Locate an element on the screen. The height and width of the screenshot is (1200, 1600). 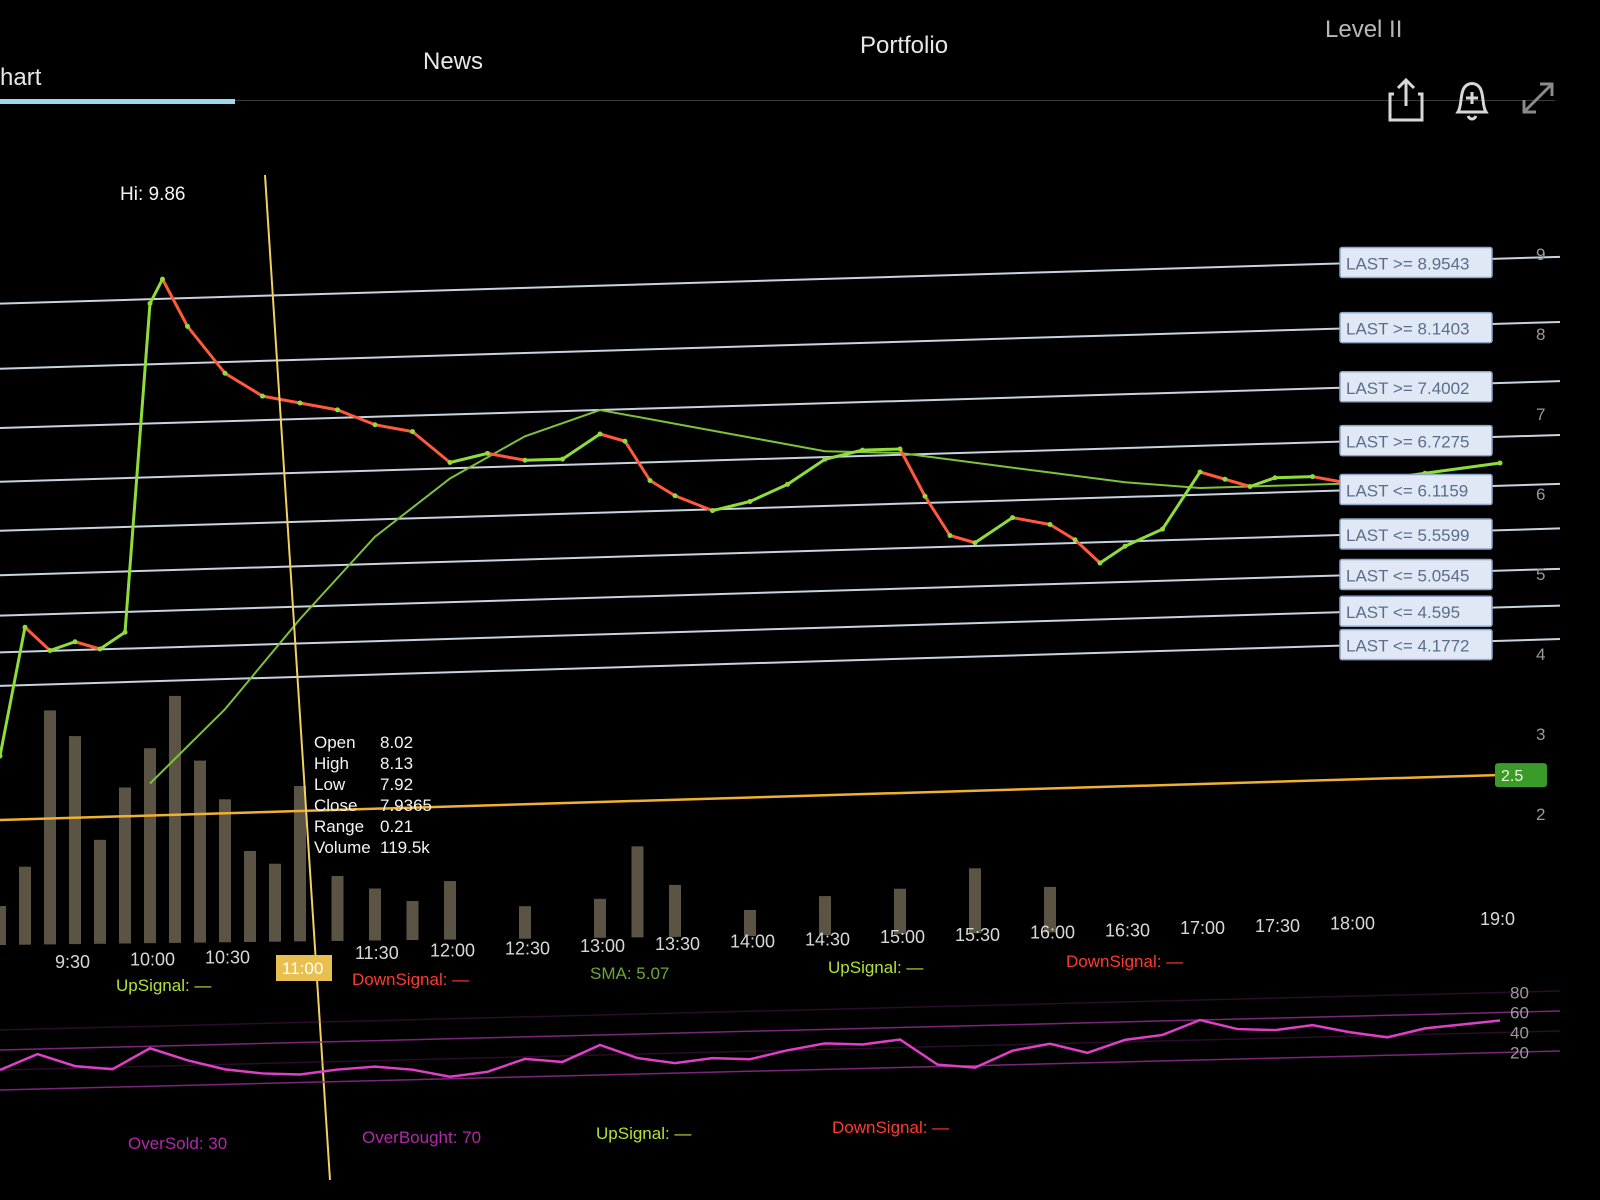
y-tick-label: 6 is located at coordinates (1540, 494).